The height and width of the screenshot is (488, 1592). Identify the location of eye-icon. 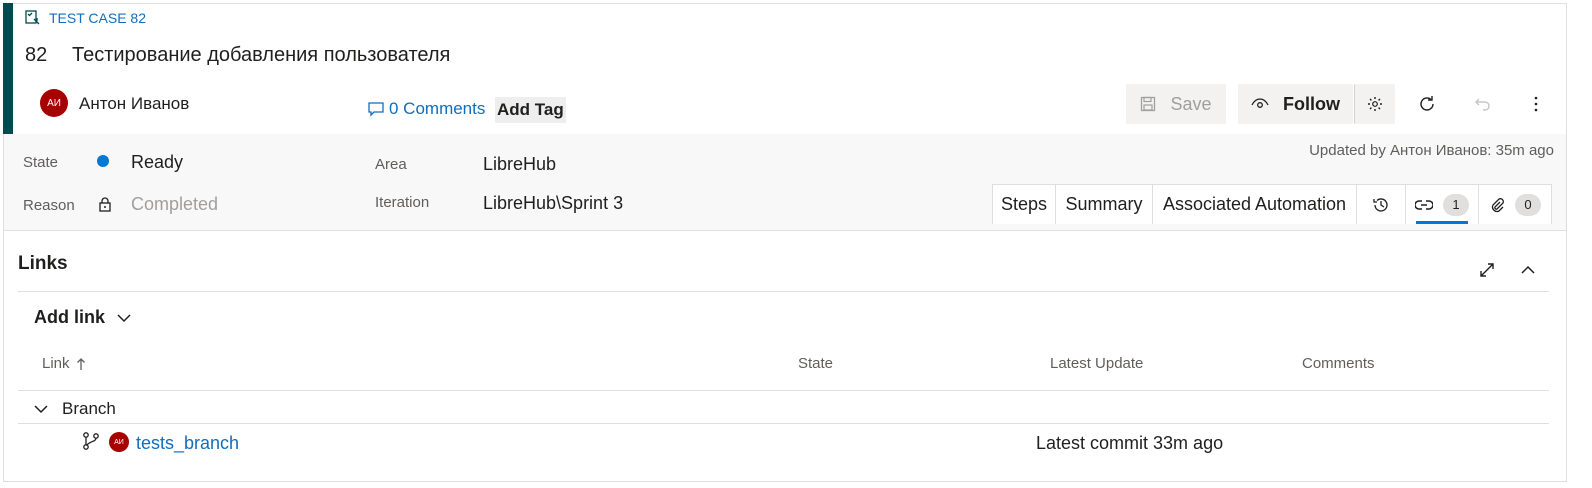
(1260, 104).